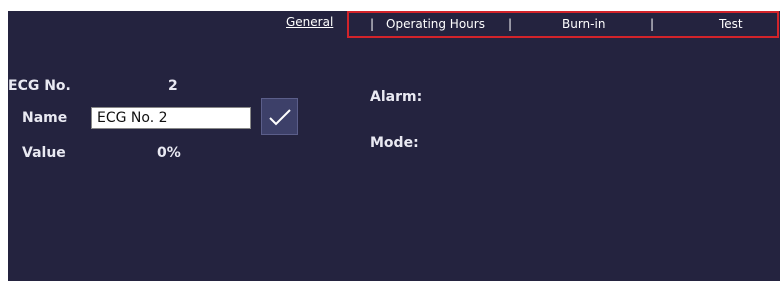  I want to click on value-label: Value, so click(44, 153).